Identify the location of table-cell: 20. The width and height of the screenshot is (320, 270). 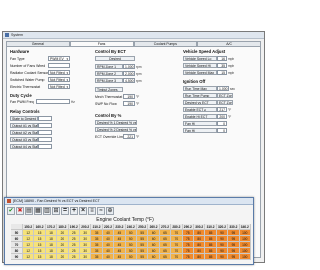
(63, 257).